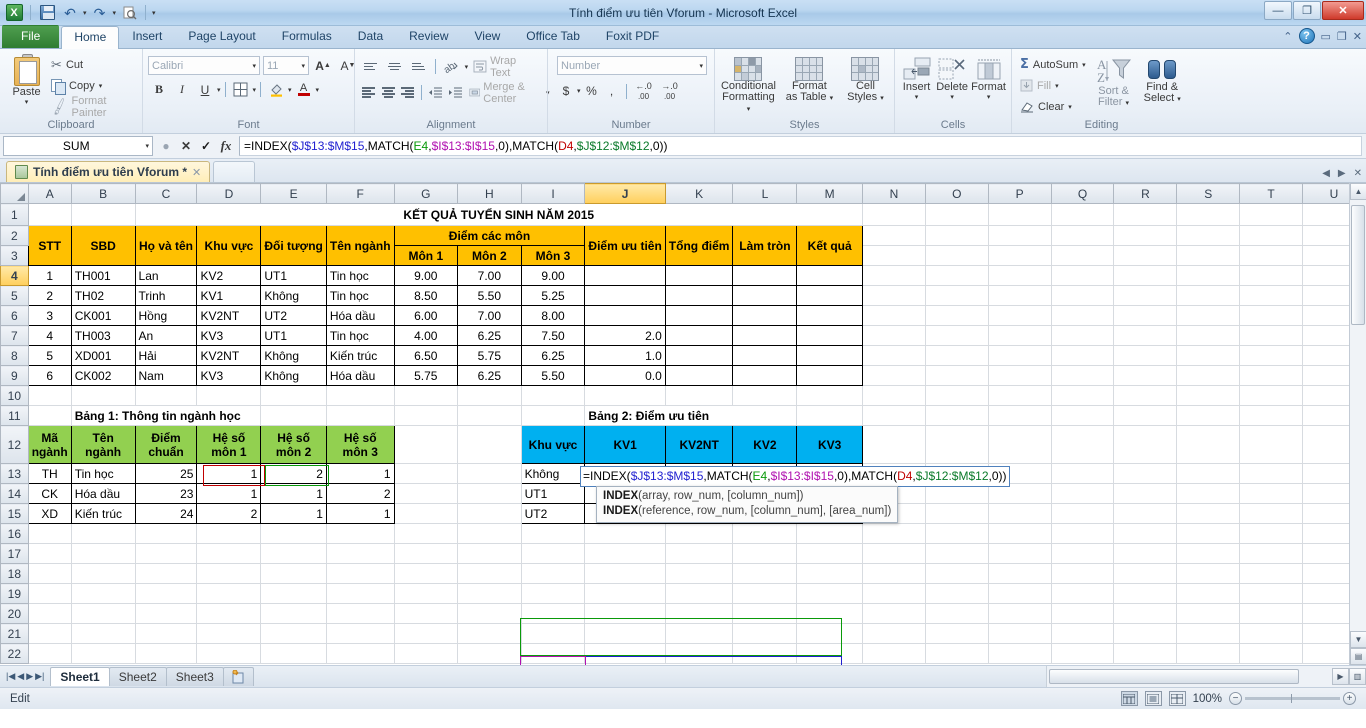  Describe the element at coordinates (553, 295) in the screenshot. I see `cell-i5: 5.25` at that location.